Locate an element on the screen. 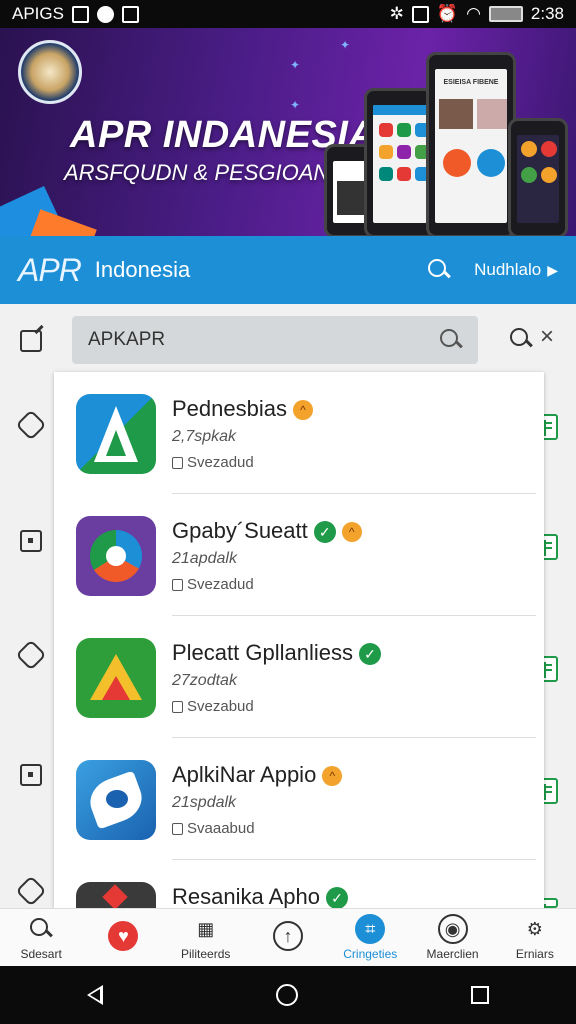 Image resolution: width=576 pixels, height=1024 pixels. settings-icon: ✲ is located at coordinates (396, 13).